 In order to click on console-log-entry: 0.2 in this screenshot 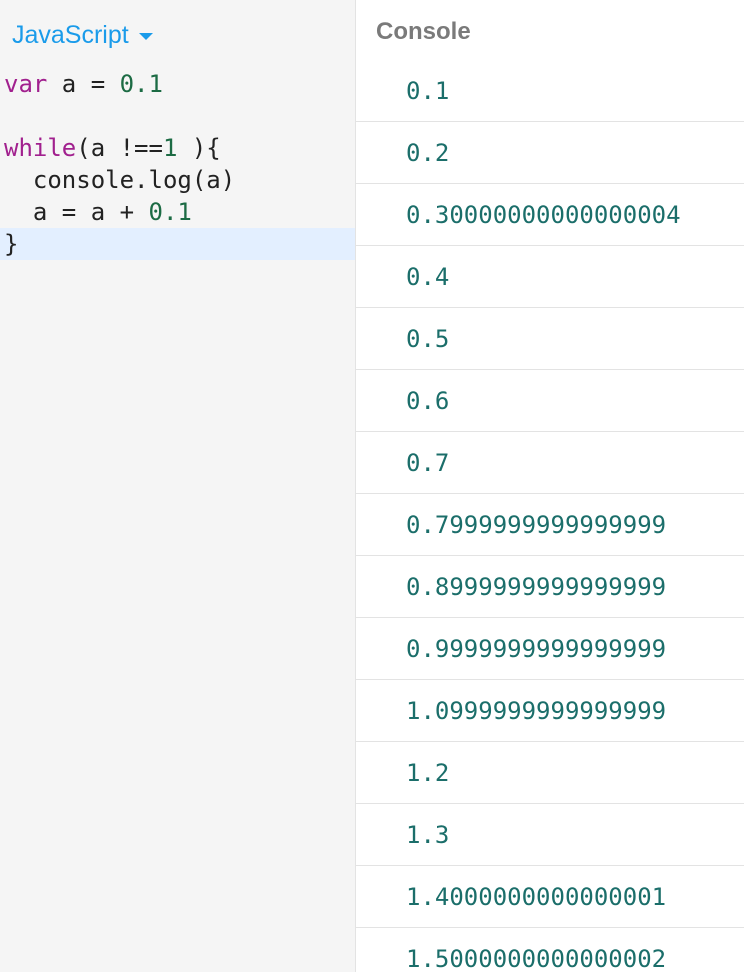, I will do `click(550, 153)`.